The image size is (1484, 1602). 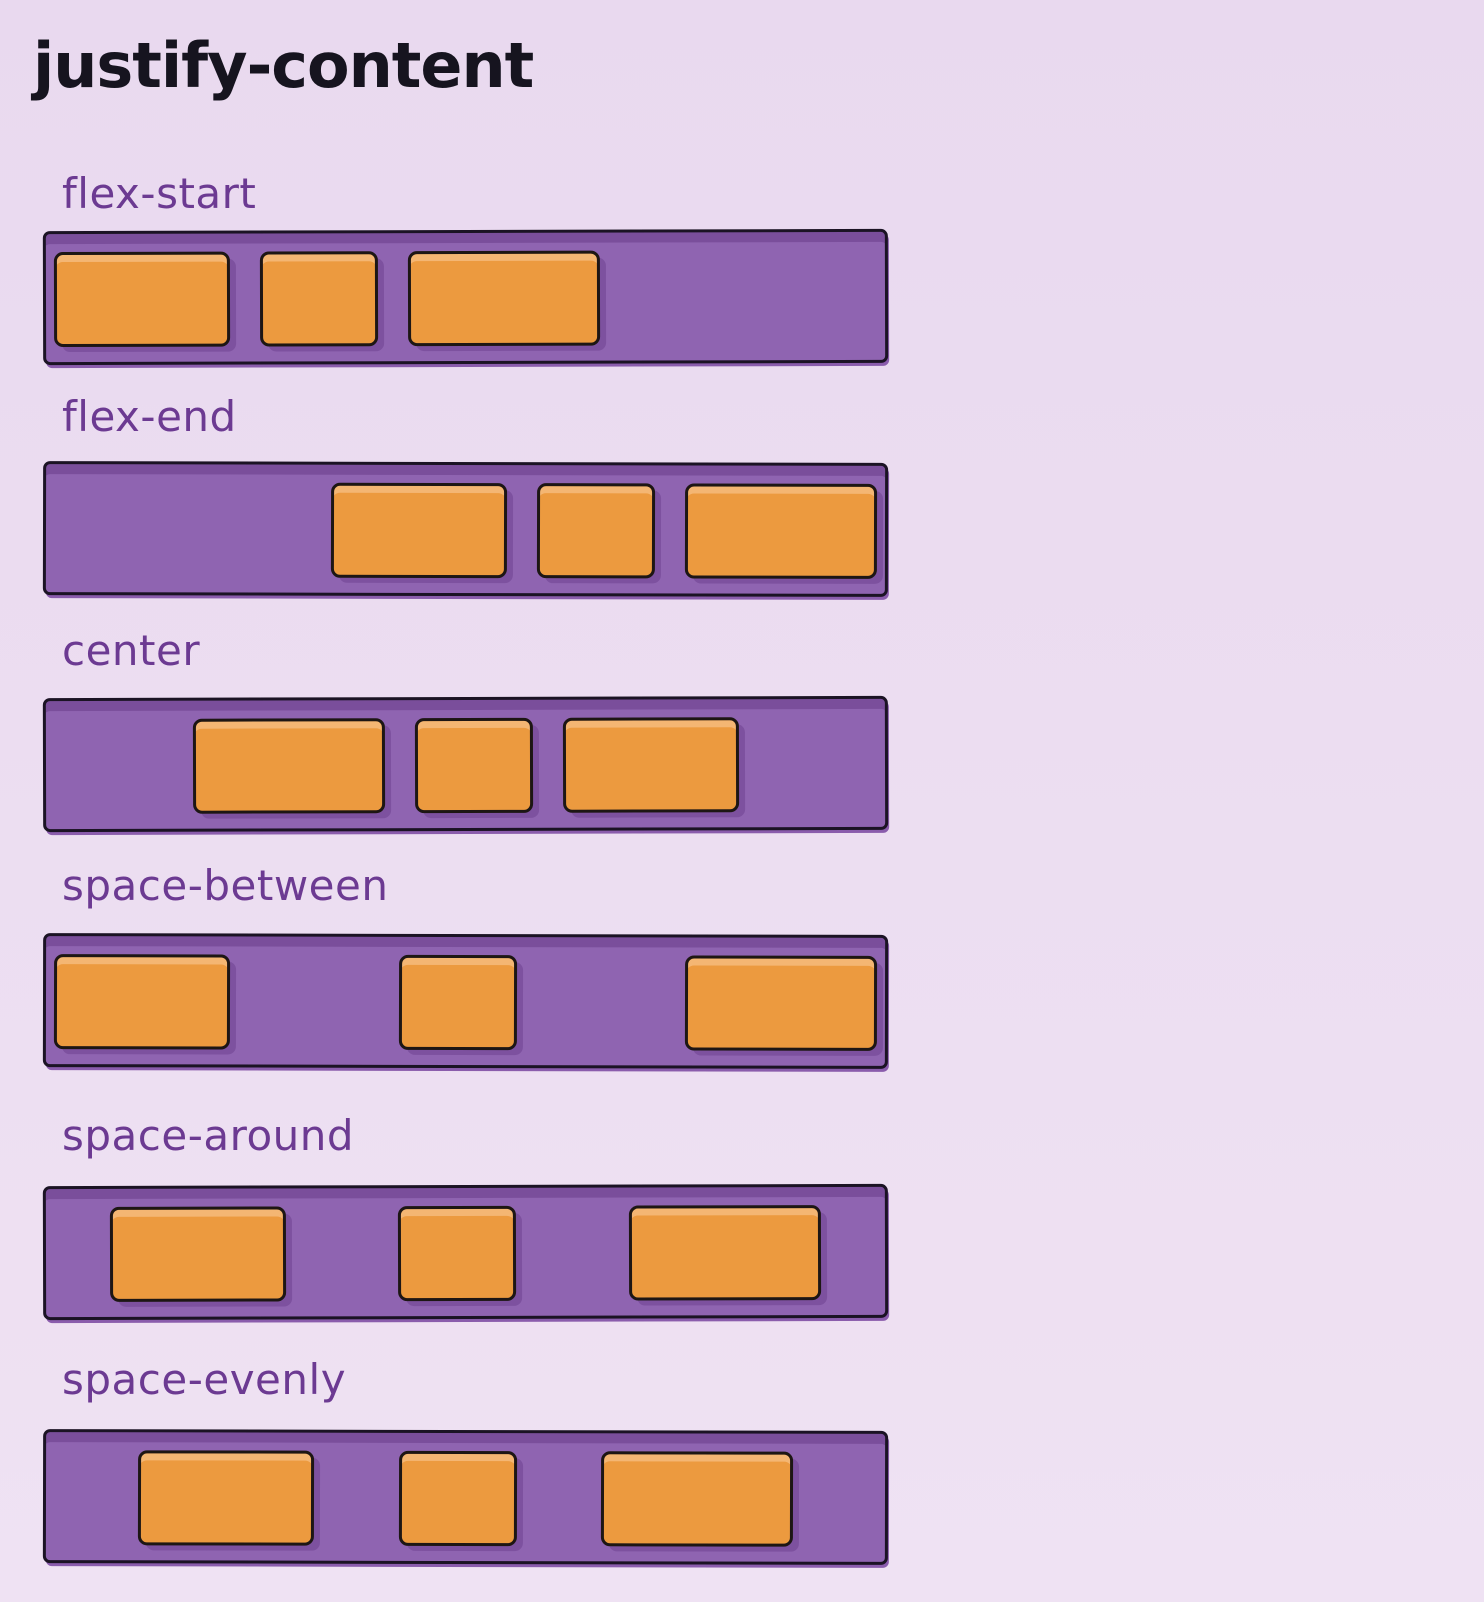 I want to click on section-label: center, so click(x=131, y=650).